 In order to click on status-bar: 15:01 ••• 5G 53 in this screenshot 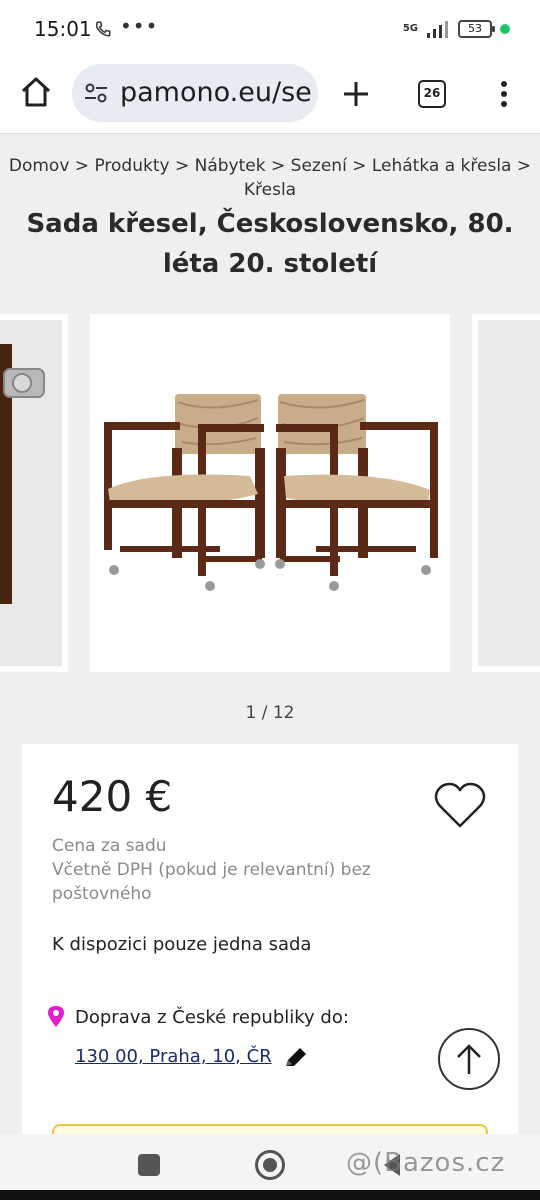, I will do `click(270, 29)`.